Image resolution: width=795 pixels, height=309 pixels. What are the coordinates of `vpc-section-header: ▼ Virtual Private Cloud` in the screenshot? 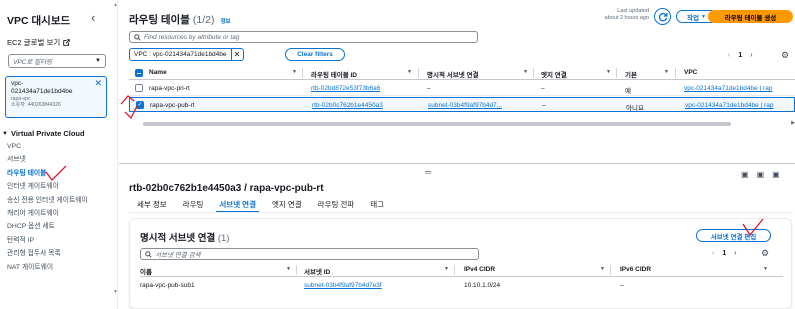 It's located at (43, 133).